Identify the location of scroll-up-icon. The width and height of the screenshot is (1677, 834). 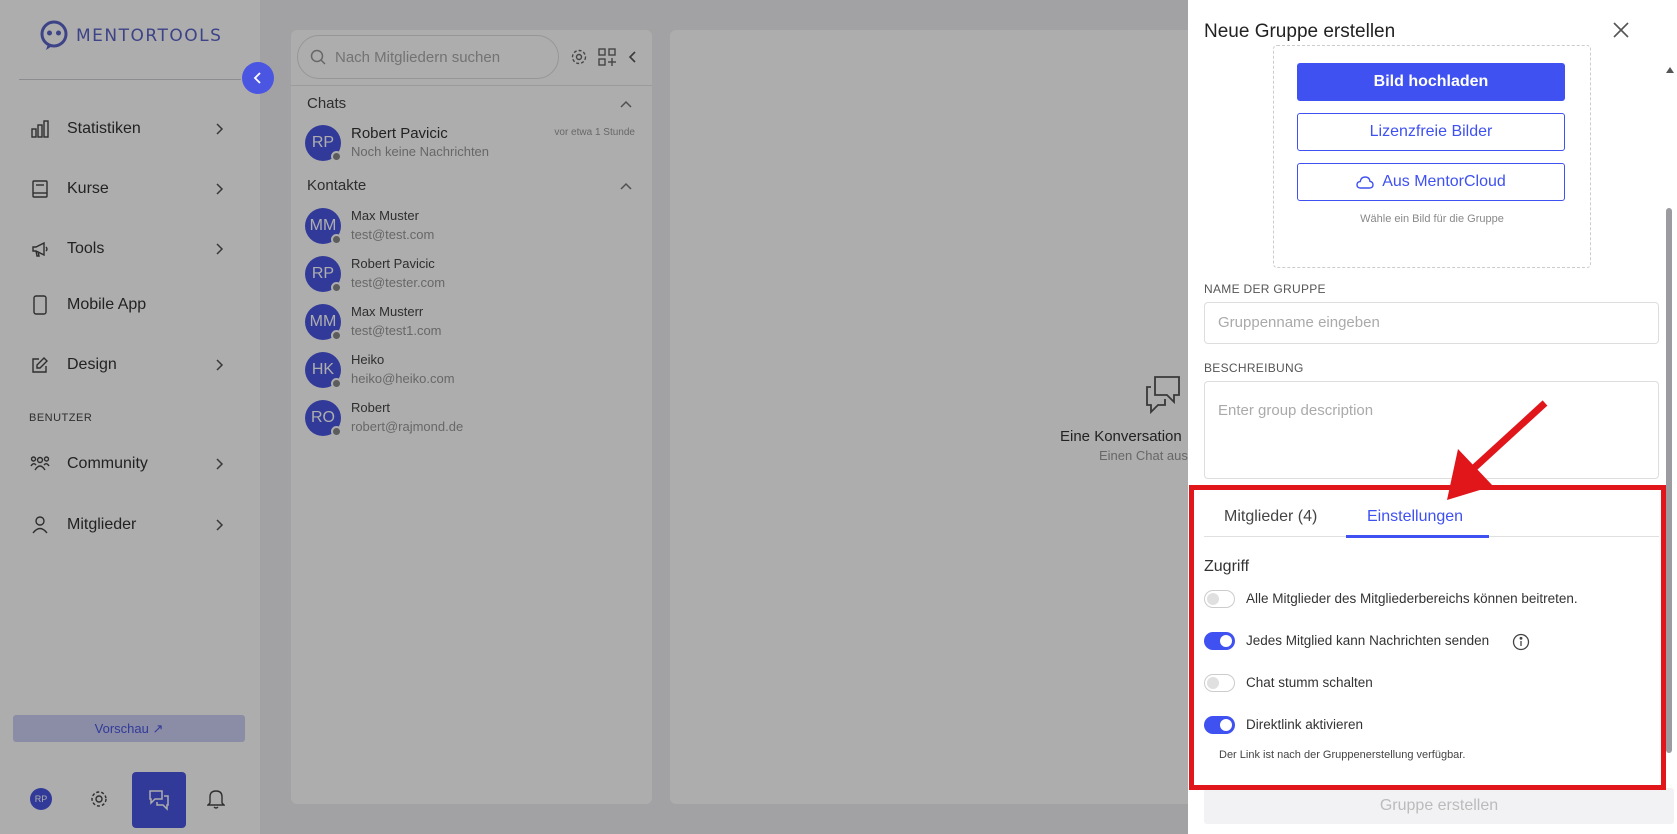
(1670, 70).